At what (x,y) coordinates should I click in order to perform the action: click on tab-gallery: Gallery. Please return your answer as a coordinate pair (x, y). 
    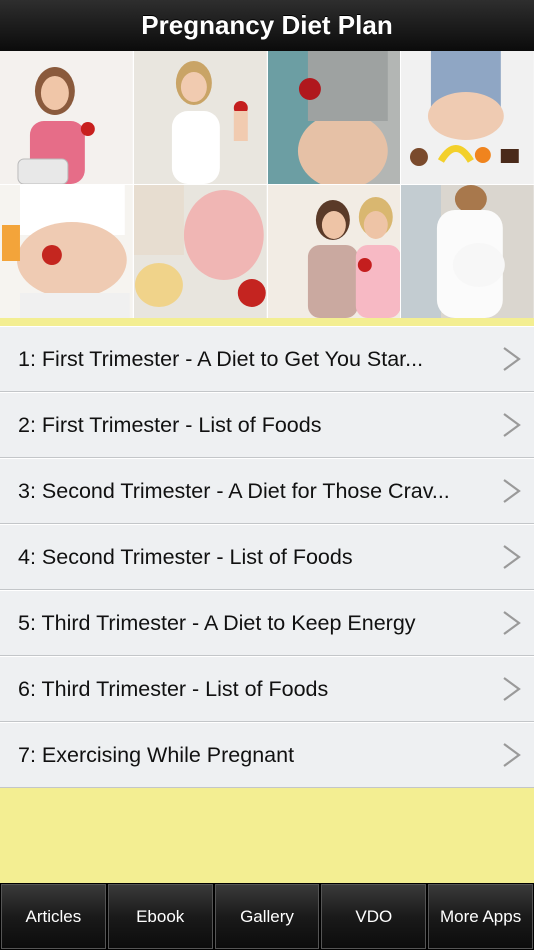
    Looking at the image, I should click on (267, 916).